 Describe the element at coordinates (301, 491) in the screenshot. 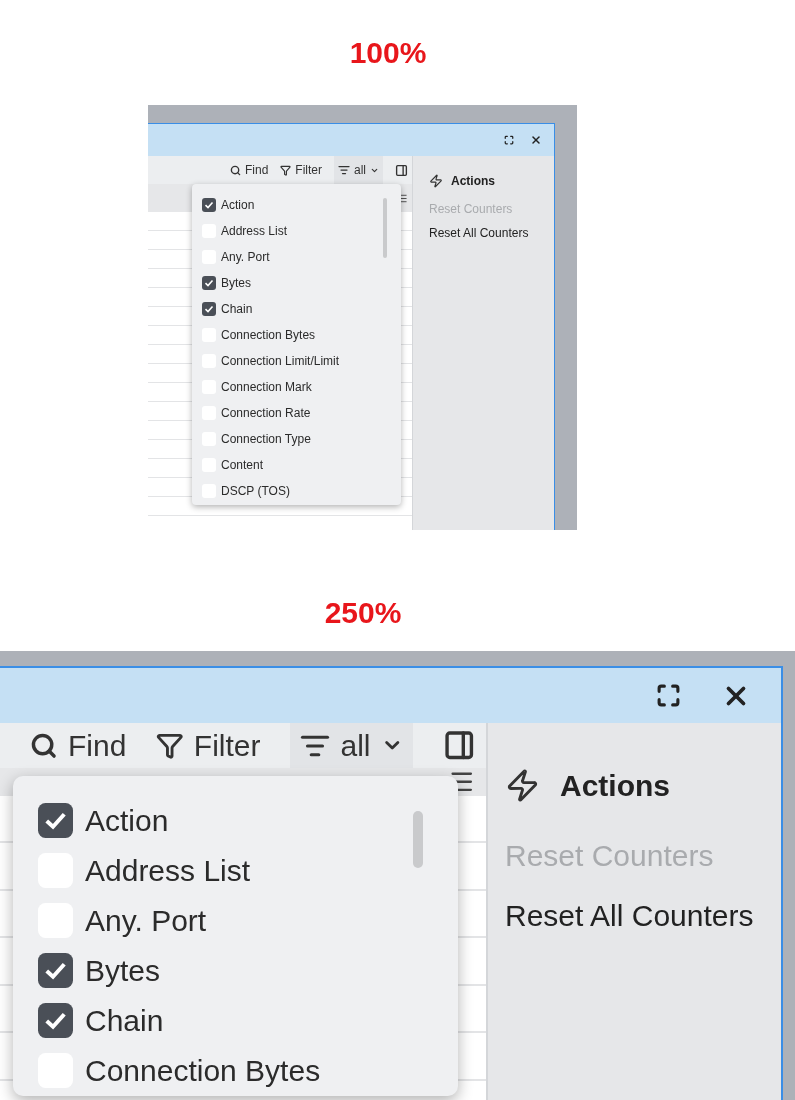

I see `column-option: DSCP (TOS)` at that location.